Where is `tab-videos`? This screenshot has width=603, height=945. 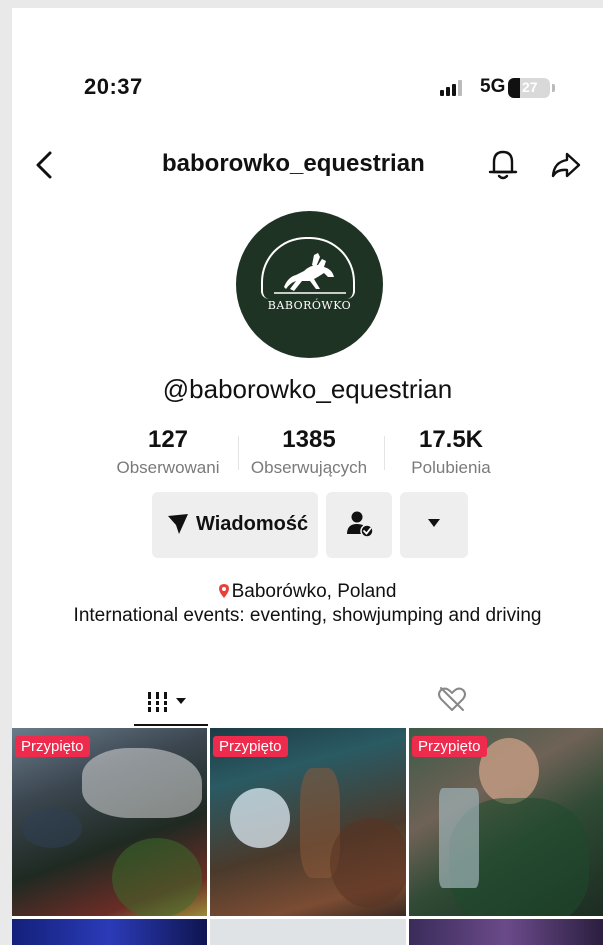
tab-videos is located at coordinates (173, 702).